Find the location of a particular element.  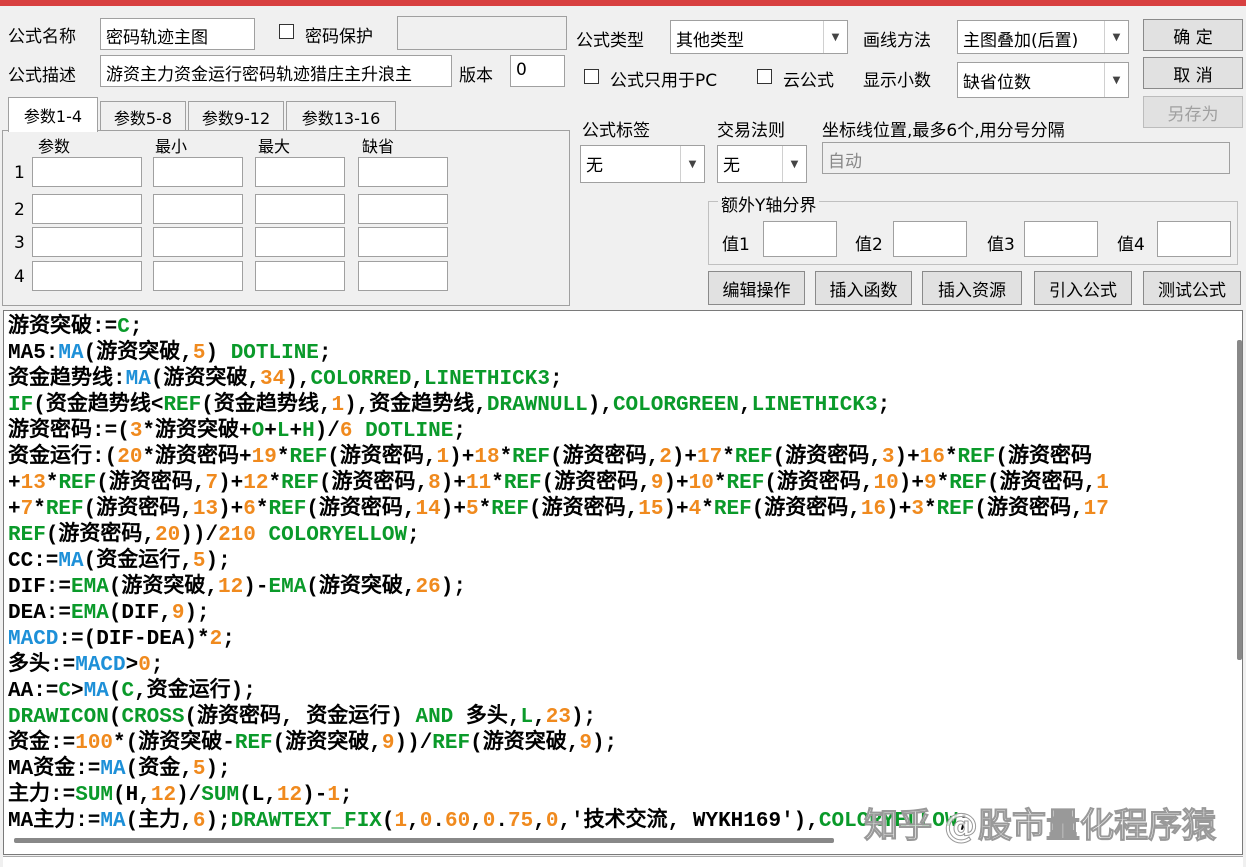

tab-params-13-16: 参数13-16 is located at coordinates (341, 116).